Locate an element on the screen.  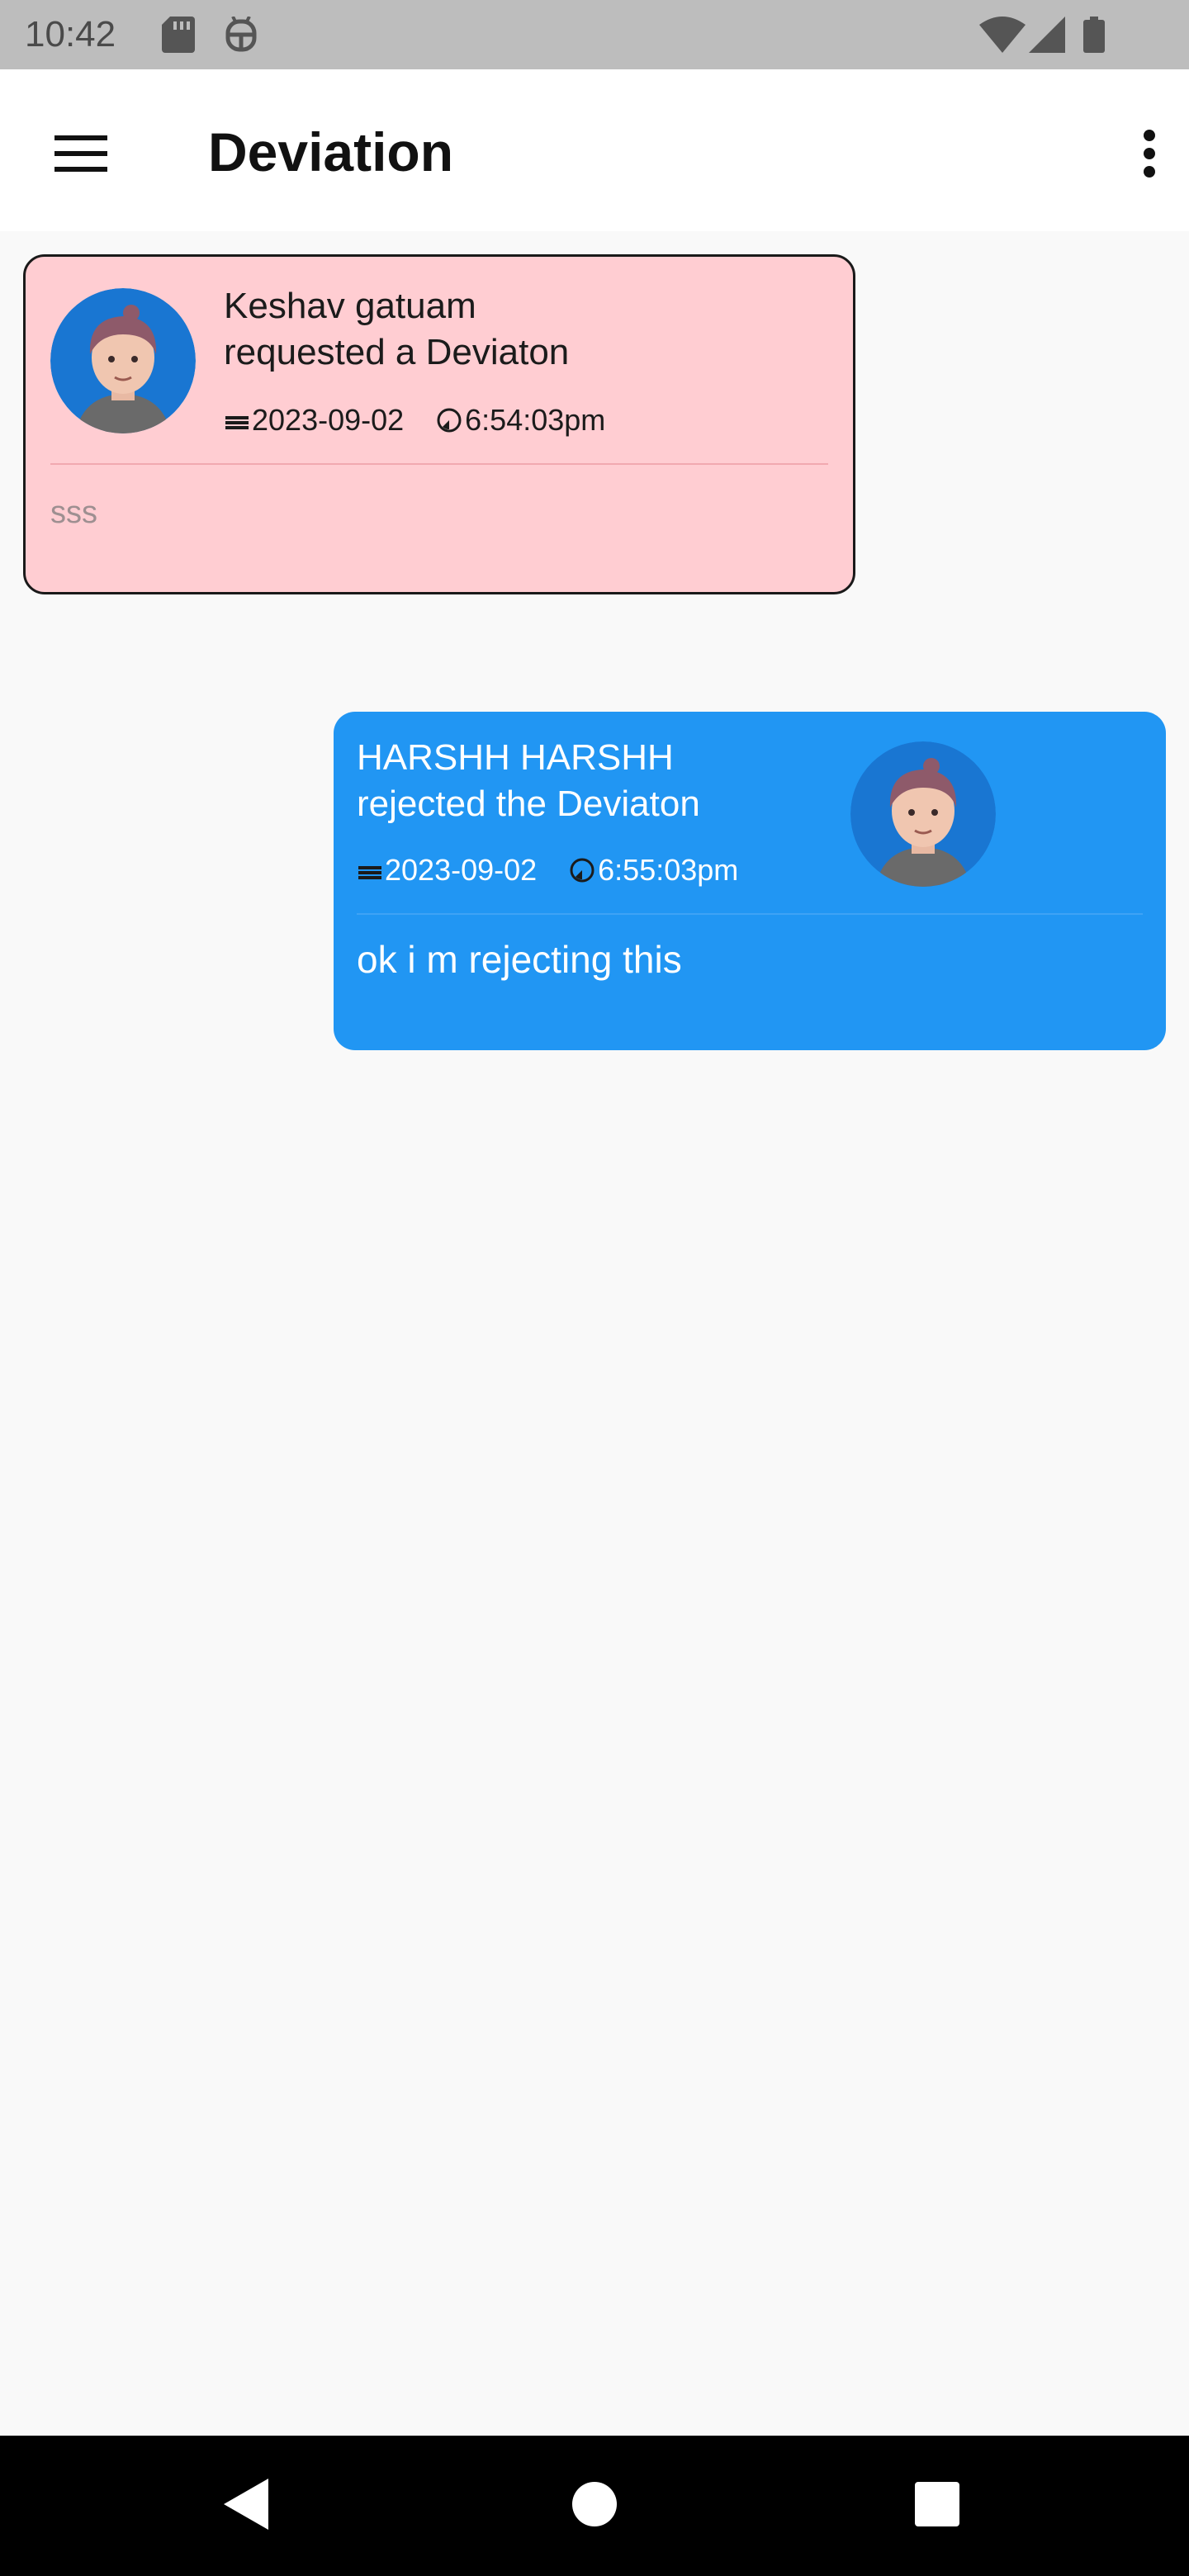
back-button is located at coordinates (247, 2506).